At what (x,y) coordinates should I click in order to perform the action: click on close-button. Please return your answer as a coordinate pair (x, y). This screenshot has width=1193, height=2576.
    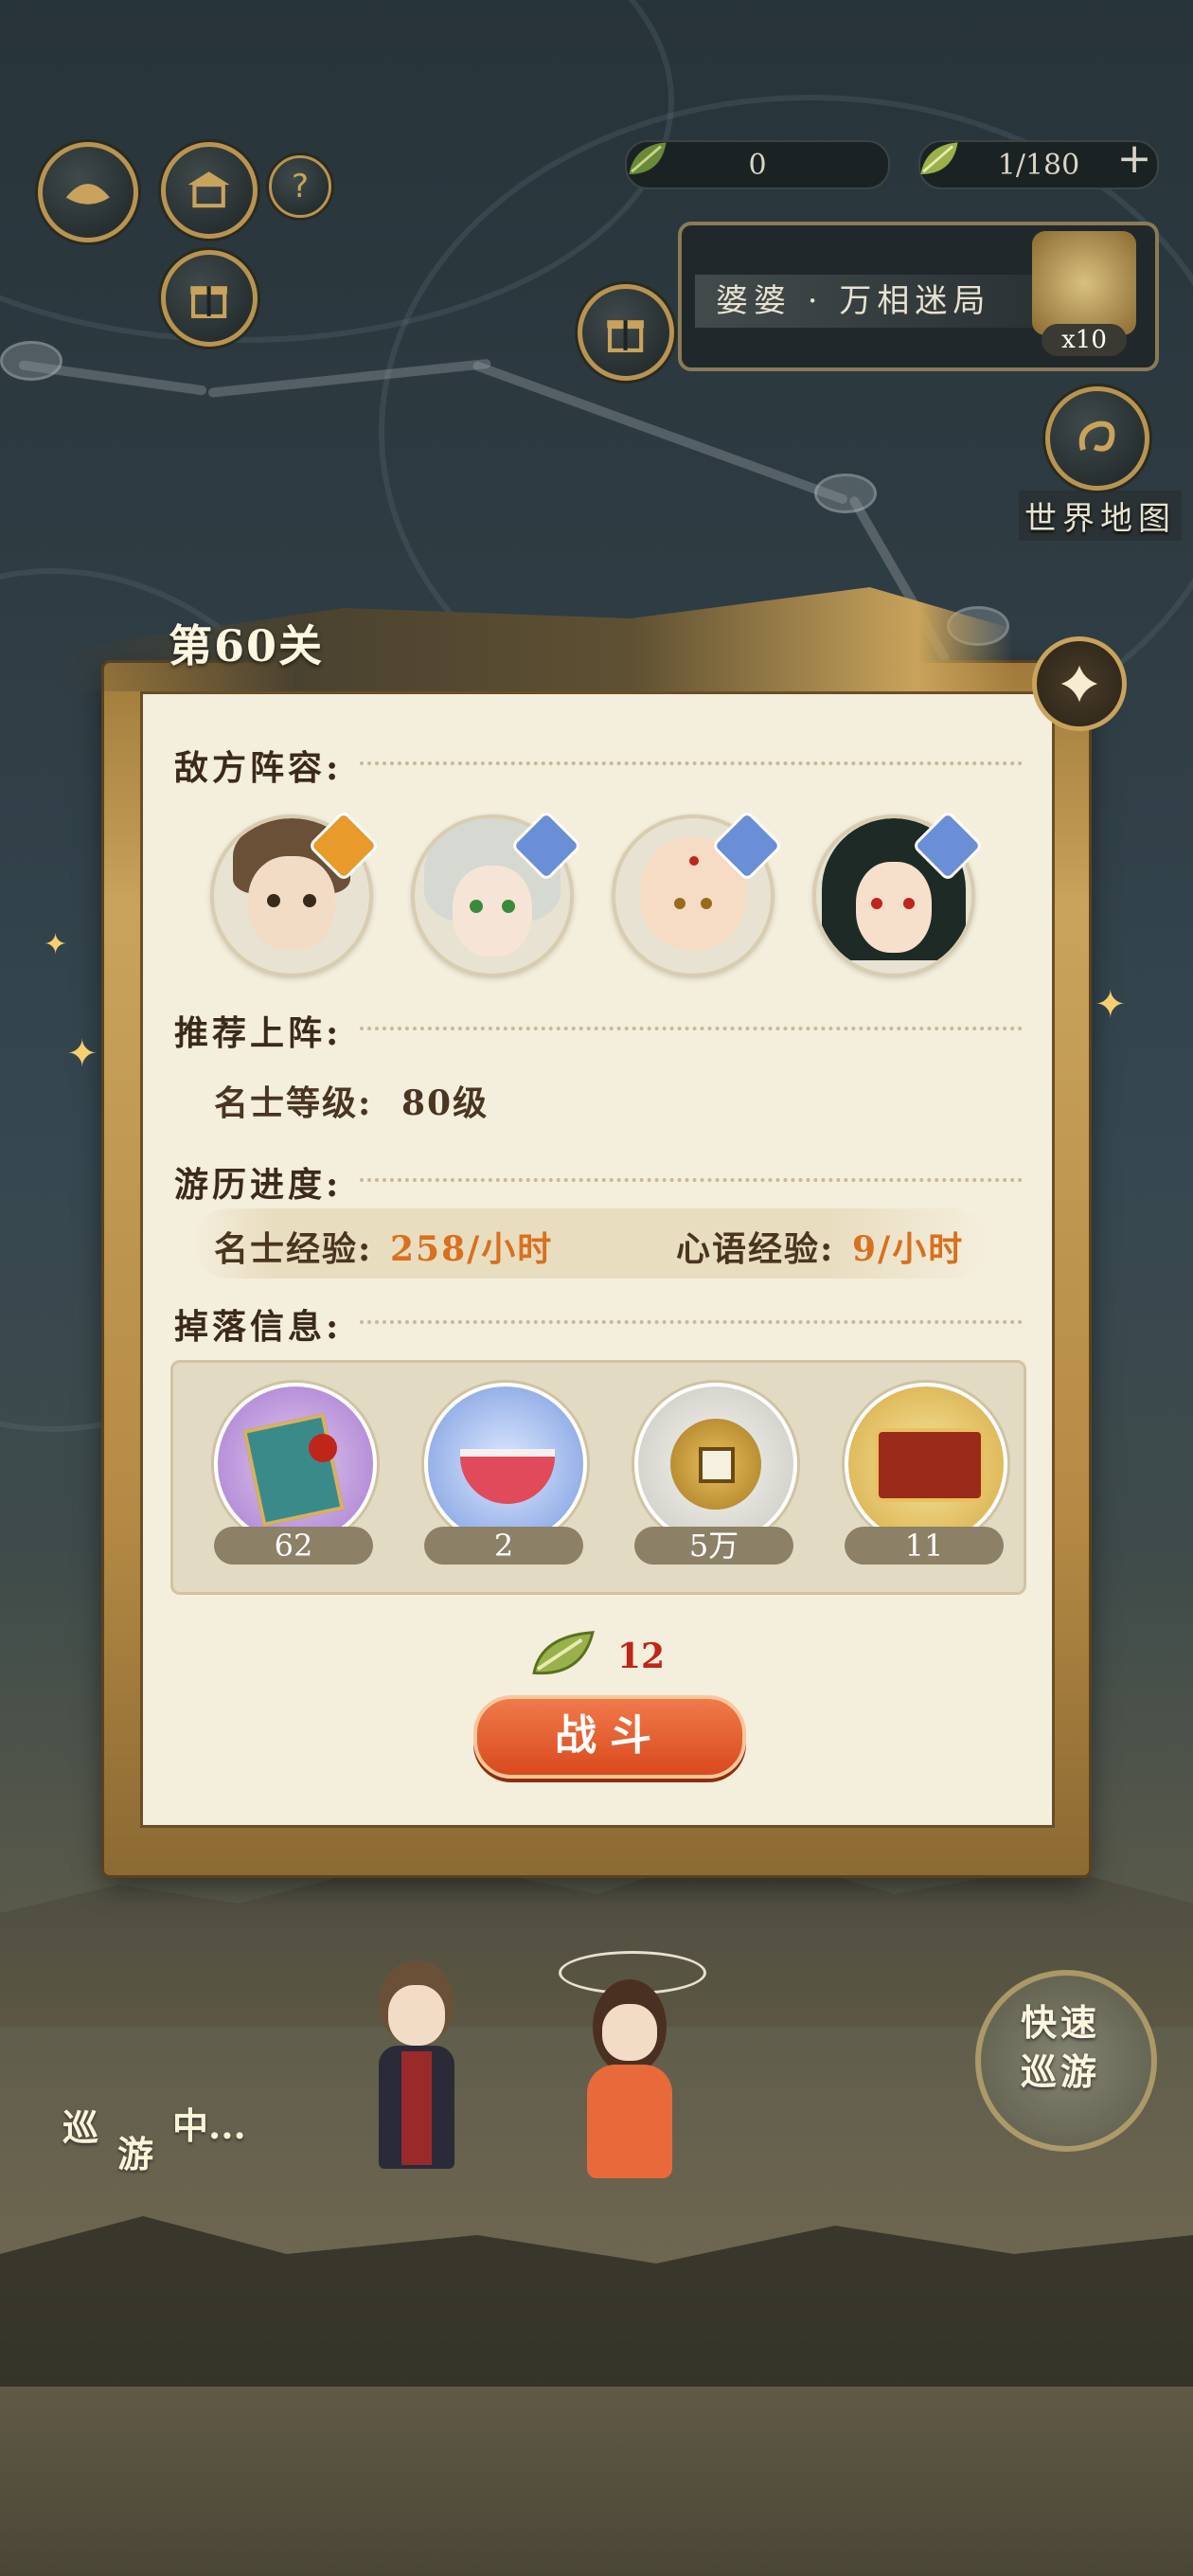
    Looking at the image, I should click on (1079, 683).